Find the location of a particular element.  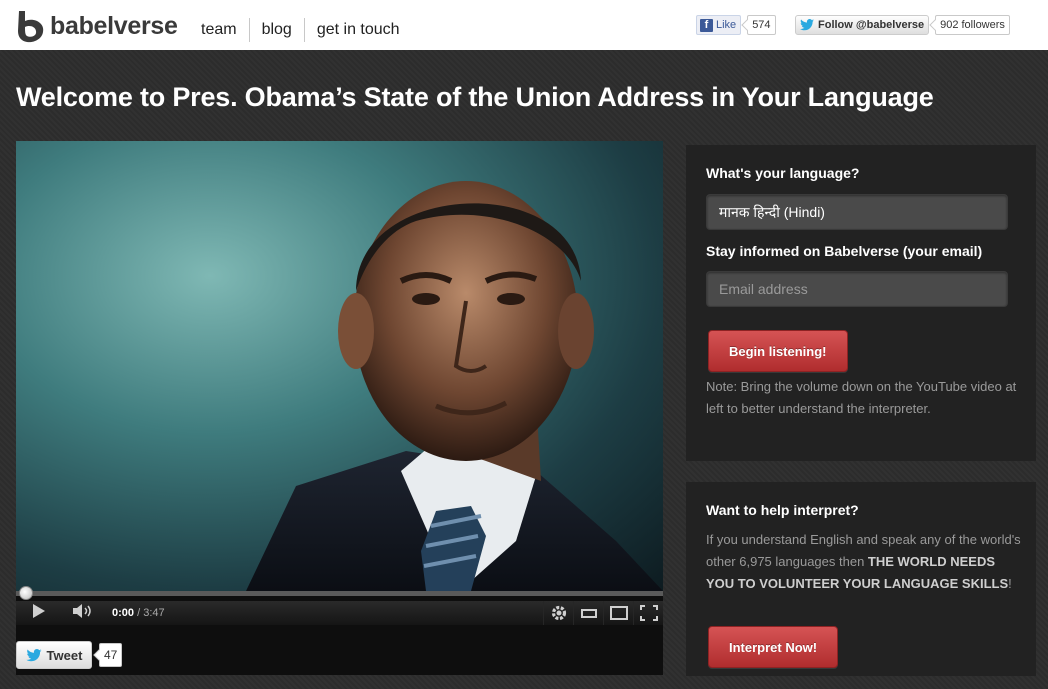

small-player-icon is located at coordinates (588, 613).